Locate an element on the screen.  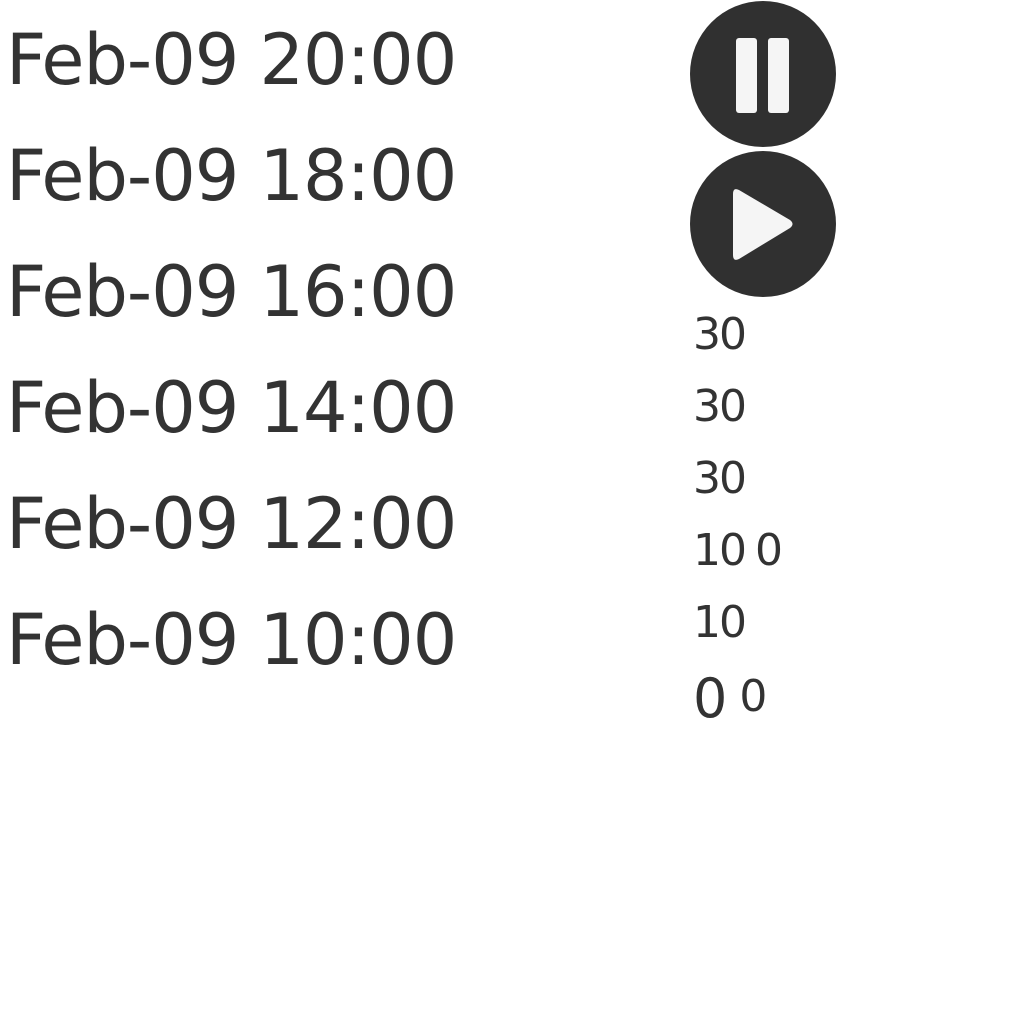
play-button is located at coordinates (763, 224).